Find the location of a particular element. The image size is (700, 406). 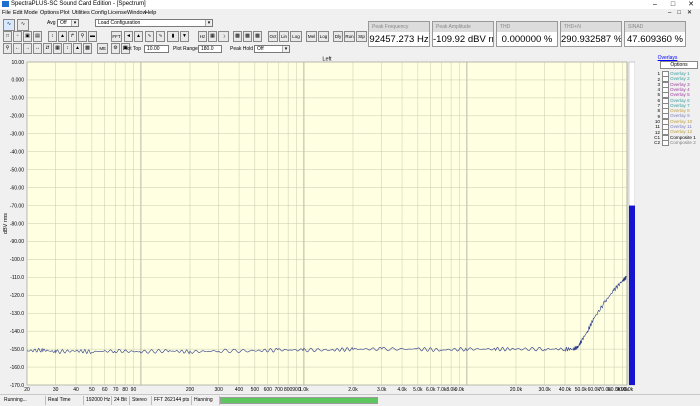

menu-config: Config is located at coordinates (99, 13).